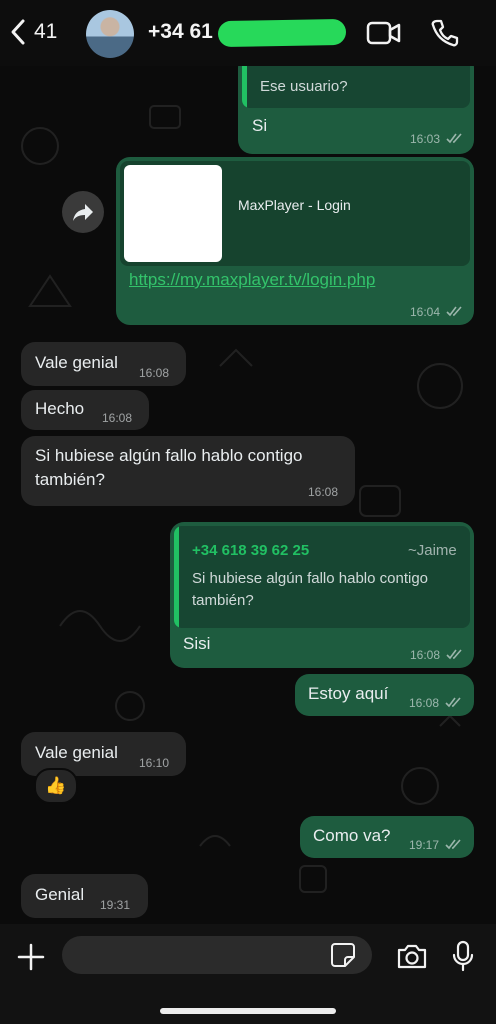 This screenshot has width=496, height=1024. What do you see at coordinates (294, 205) in the screenshot?
I see `link-title: MaxPlayer - Login` at bounding box center [294, 205].